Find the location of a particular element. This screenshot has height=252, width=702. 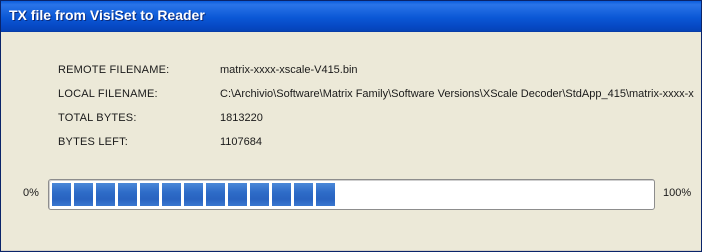

total-bytes-label: TOTAL BYTES: is located at coordinates (97, 118).